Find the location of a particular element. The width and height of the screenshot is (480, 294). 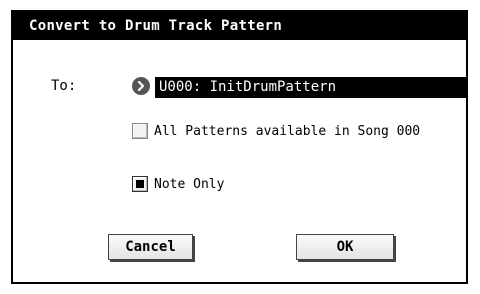

destination-pattern-field: U000: InitDrumPattern is located at coordinates (310, 87).